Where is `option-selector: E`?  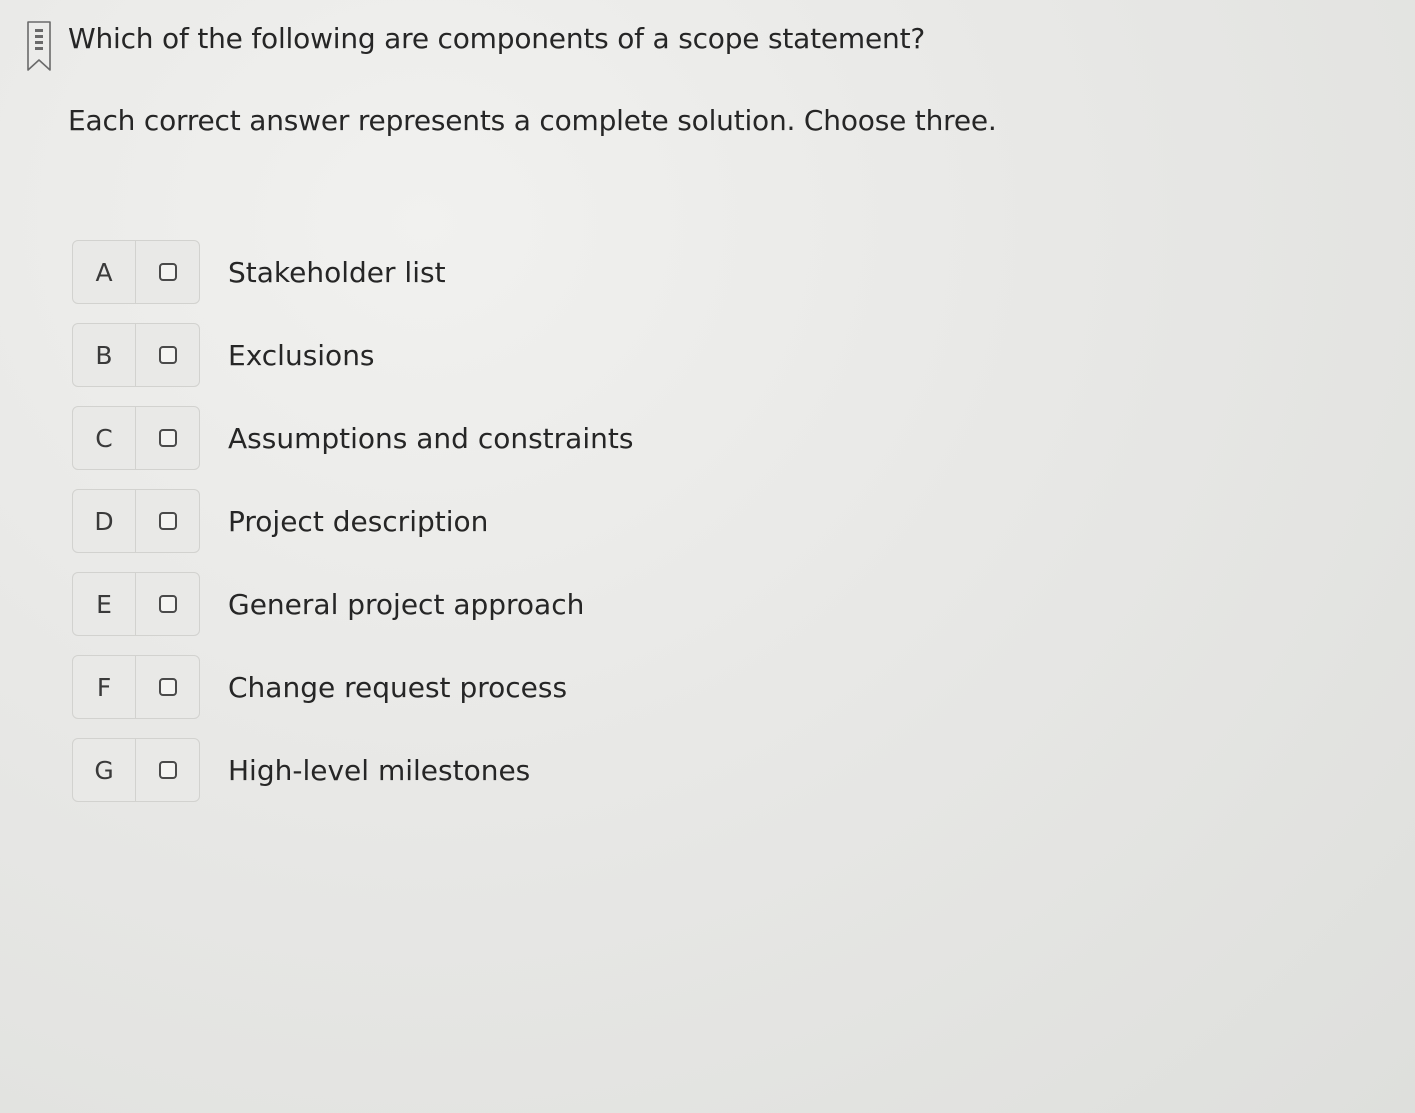 option-selector: E is located at coordinates (136, 604).